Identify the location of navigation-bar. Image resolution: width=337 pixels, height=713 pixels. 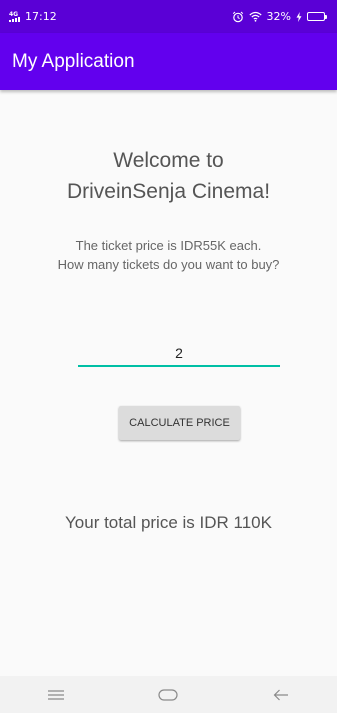
(168, 694).